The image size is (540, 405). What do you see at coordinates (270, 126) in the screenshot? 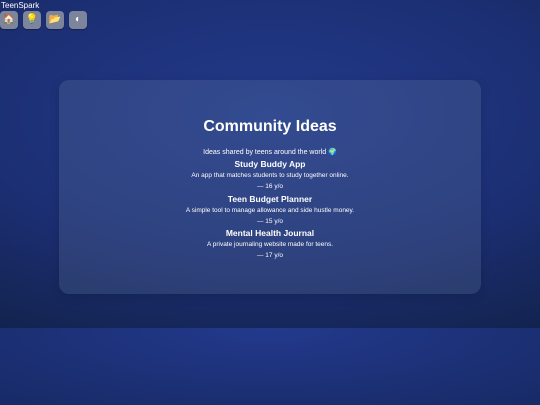
I see `page-title: Community Ideas` at bounding box center [270, 126].